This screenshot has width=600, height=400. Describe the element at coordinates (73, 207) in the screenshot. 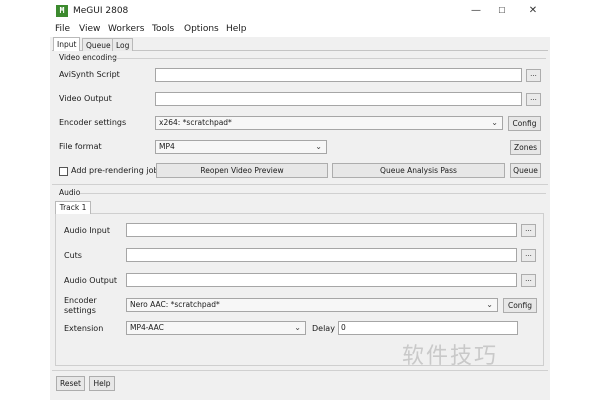

I see `tab-track-1: Track 1` at that location.